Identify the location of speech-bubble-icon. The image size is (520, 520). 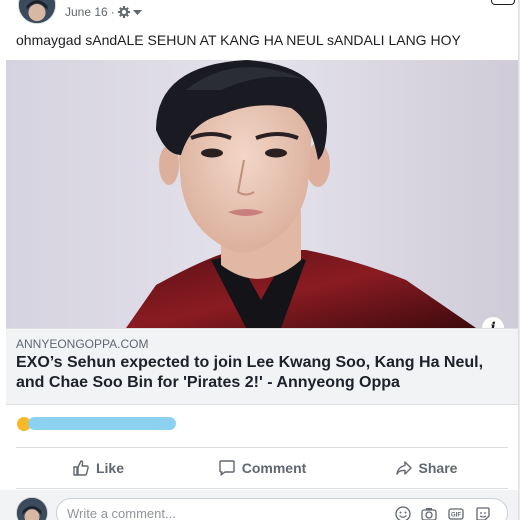
(227, 468).